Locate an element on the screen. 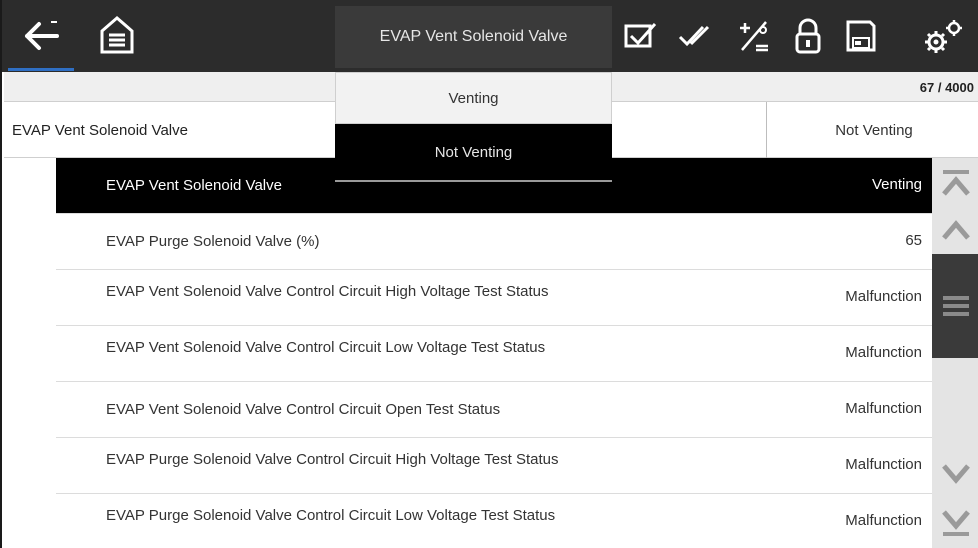  value-dropdown: Venting Not Venting is located at coordinates (473, 127).